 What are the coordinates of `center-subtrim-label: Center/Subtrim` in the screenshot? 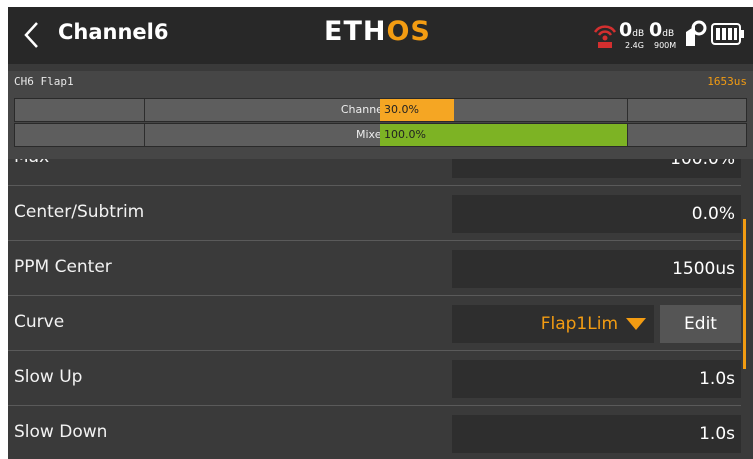 It's located at (79, 212).